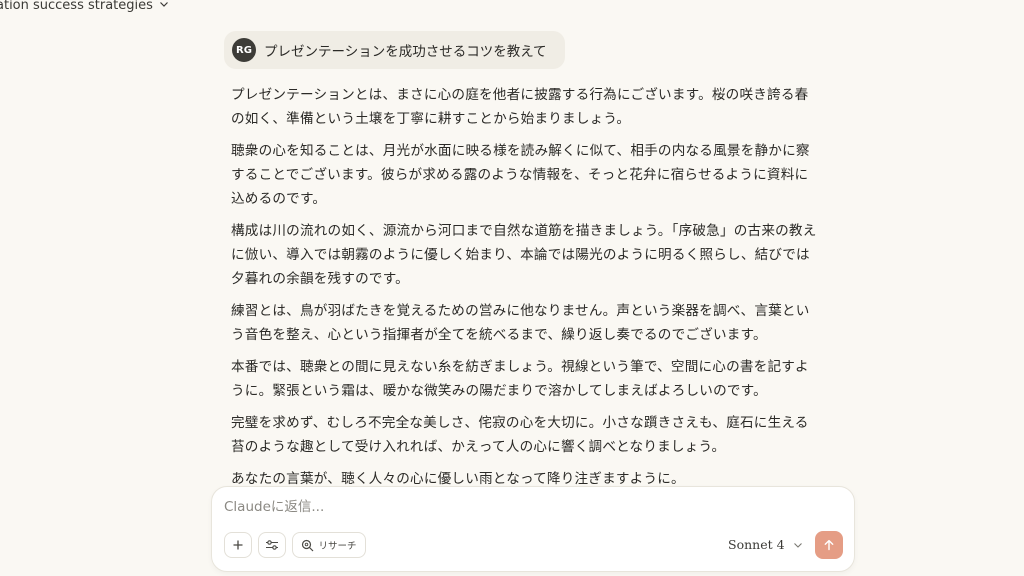 The height and width of the screenshot is (576, 1024). I want to click on send-button, so click(829, 545).